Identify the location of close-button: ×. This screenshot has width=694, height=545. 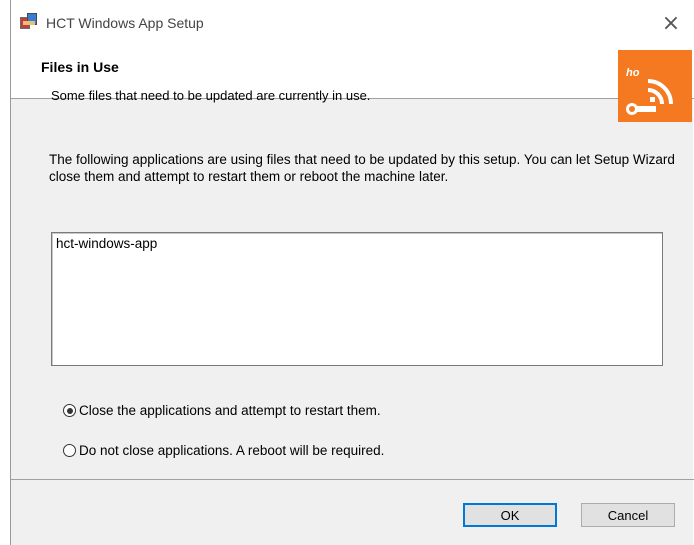
(671, 23).